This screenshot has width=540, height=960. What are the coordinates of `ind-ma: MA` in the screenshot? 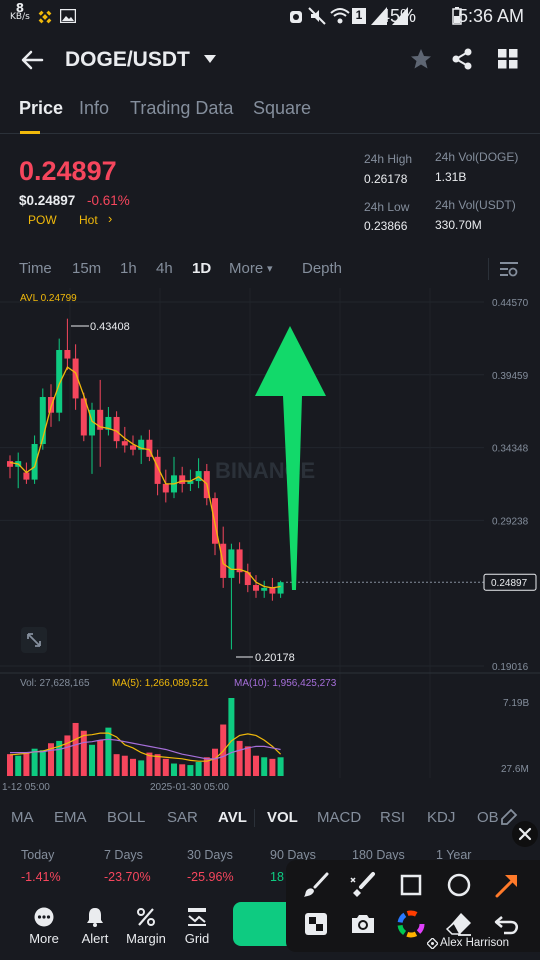 It's located at (22, 817).